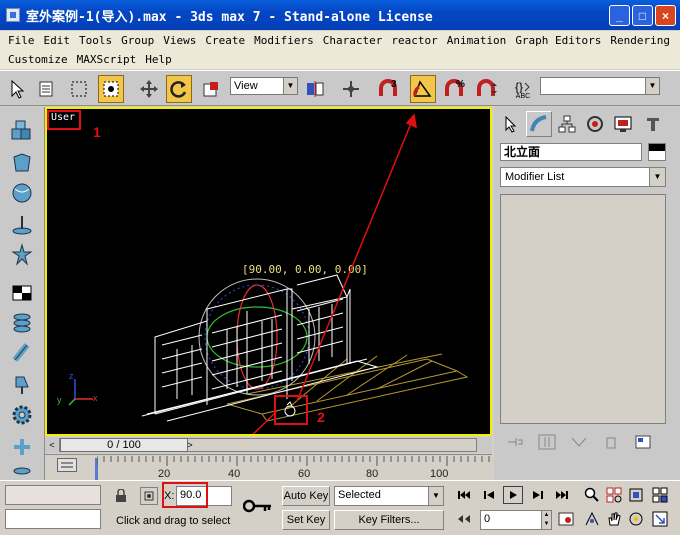  Describe the element at coordinates (487, 89) in the screenshot. I see `spinner-snap-icon` at that location.